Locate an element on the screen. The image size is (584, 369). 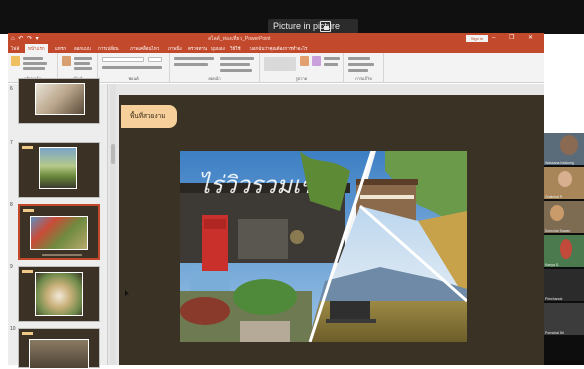
participant-name: Somchai Suwan is located at coordinates (558, 231).